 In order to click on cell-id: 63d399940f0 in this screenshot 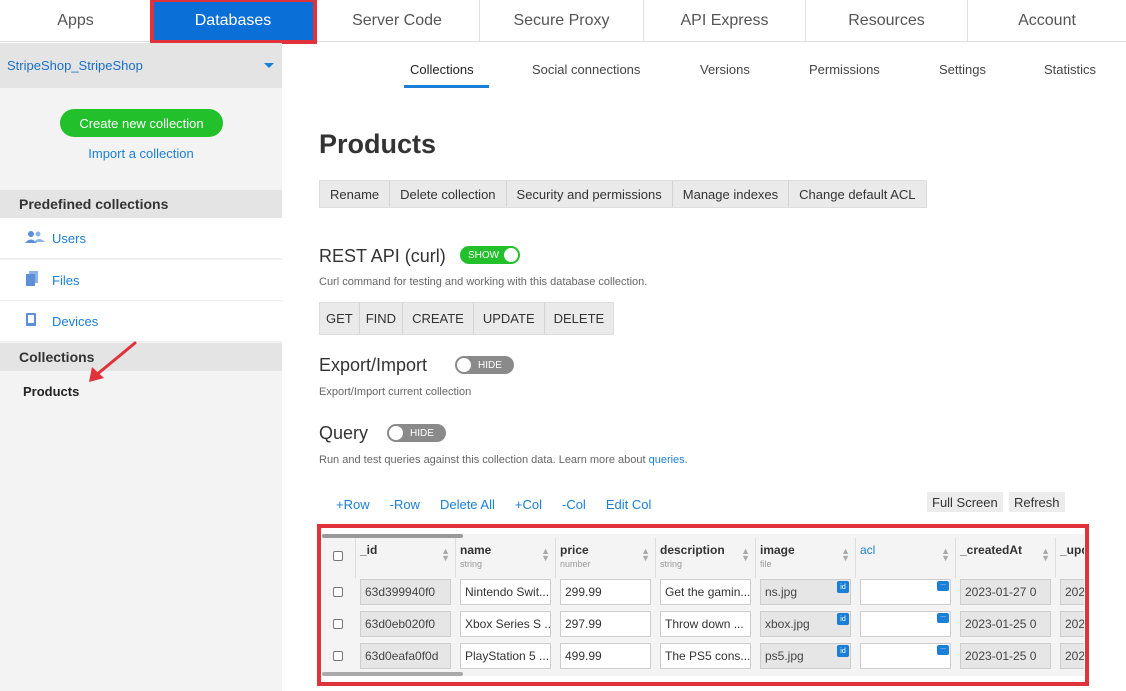, I will do `click(405, 592)`.